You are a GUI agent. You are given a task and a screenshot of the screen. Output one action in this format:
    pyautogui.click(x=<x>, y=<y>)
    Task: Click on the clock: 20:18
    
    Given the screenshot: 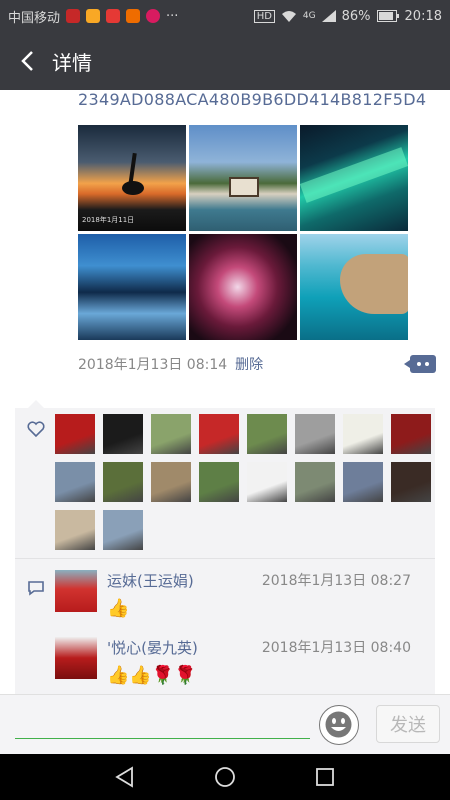 What is the action you would take?
    pyautogui.click(x=423, y=16)
    